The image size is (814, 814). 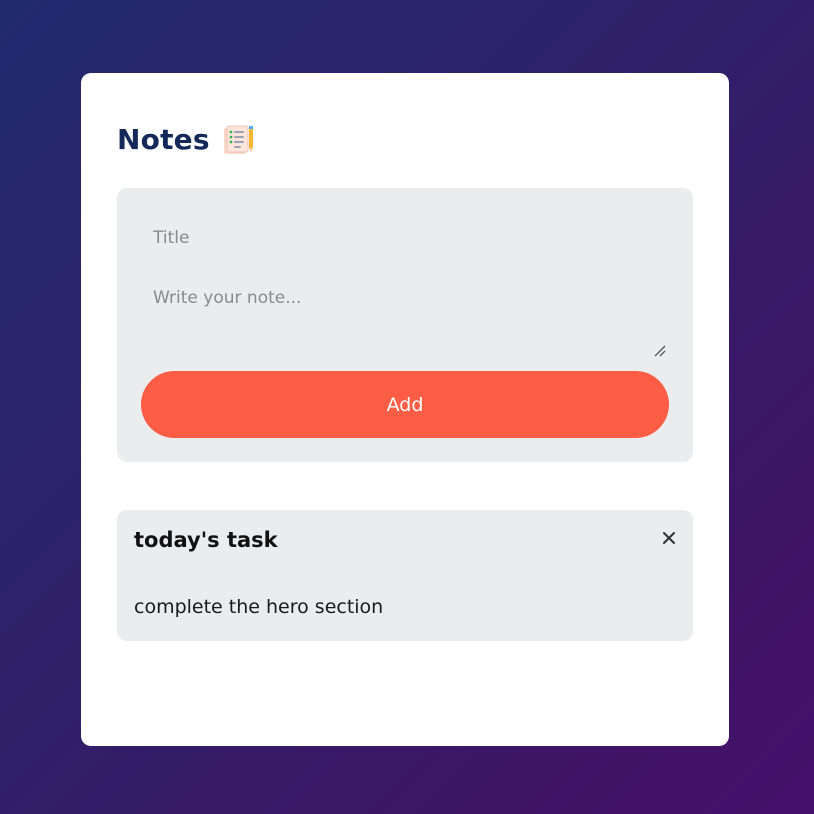 What do you see at coordinates (660, 351) in the screenshot?
I see `resize-handle-icon` at bounding box center [660, 351].